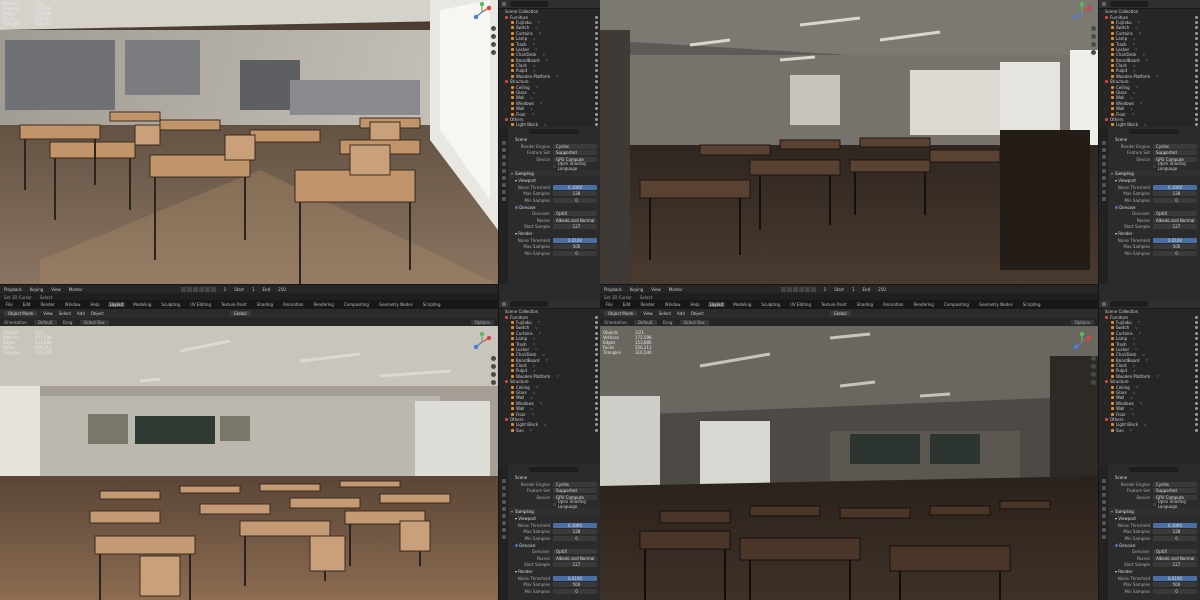 The height and width of the screenshot is (600, 1200). I want to click on jump-start-icon, so click(183, 289).